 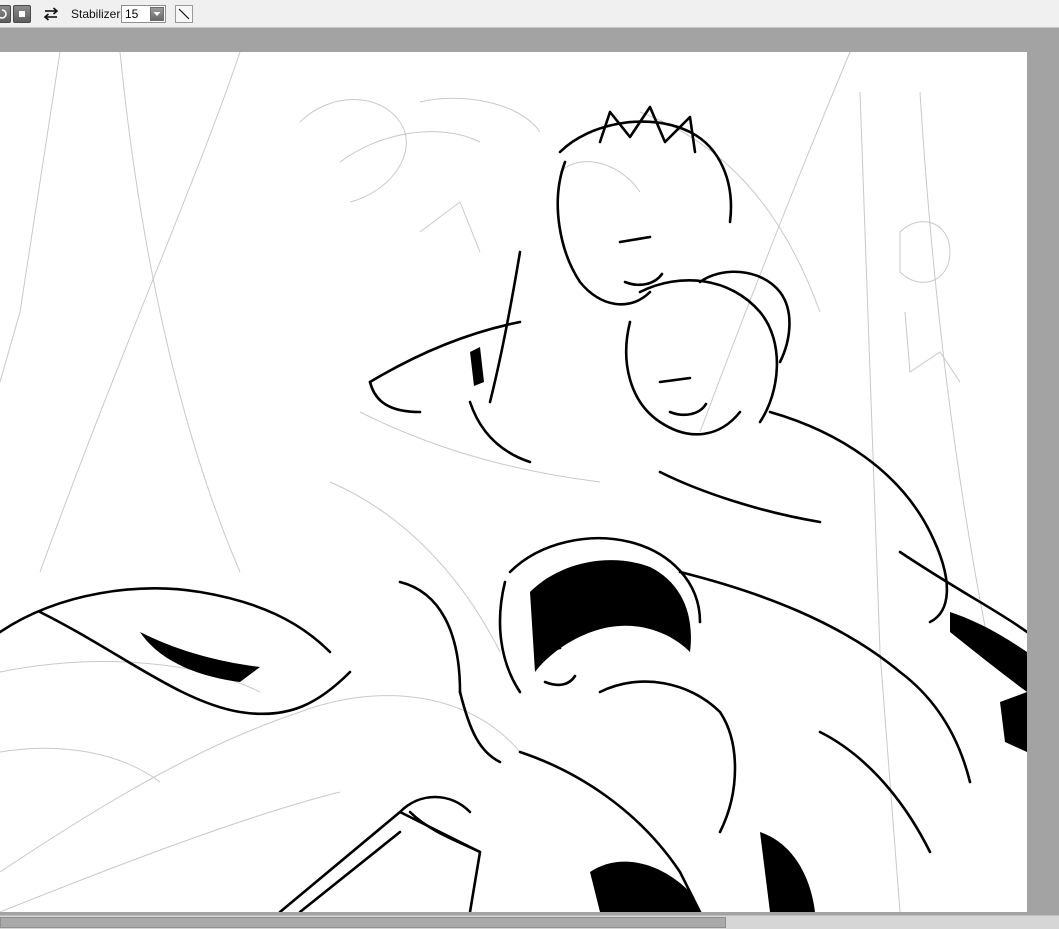 I want to click on chevron-down-icon, so click(x=157, y=14).